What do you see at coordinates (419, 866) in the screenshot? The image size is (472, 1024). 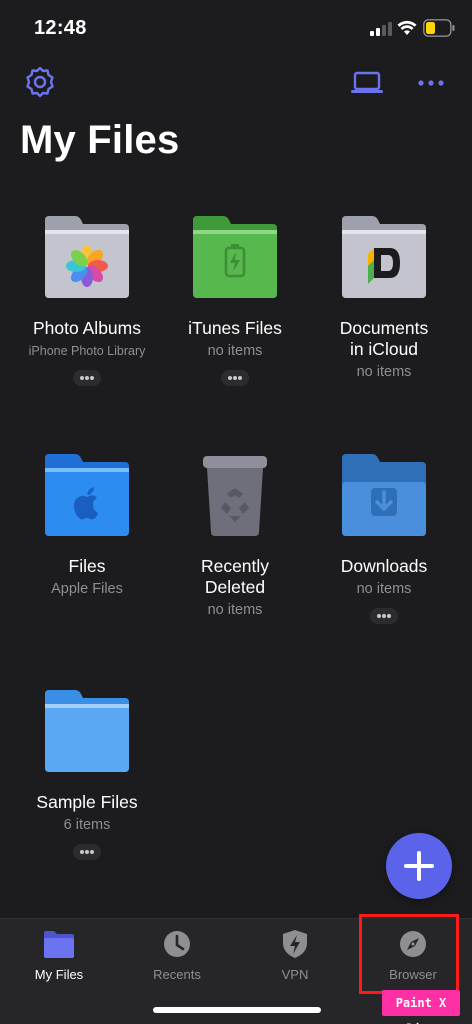 I see `add-button` at bounding box center [419, 866].